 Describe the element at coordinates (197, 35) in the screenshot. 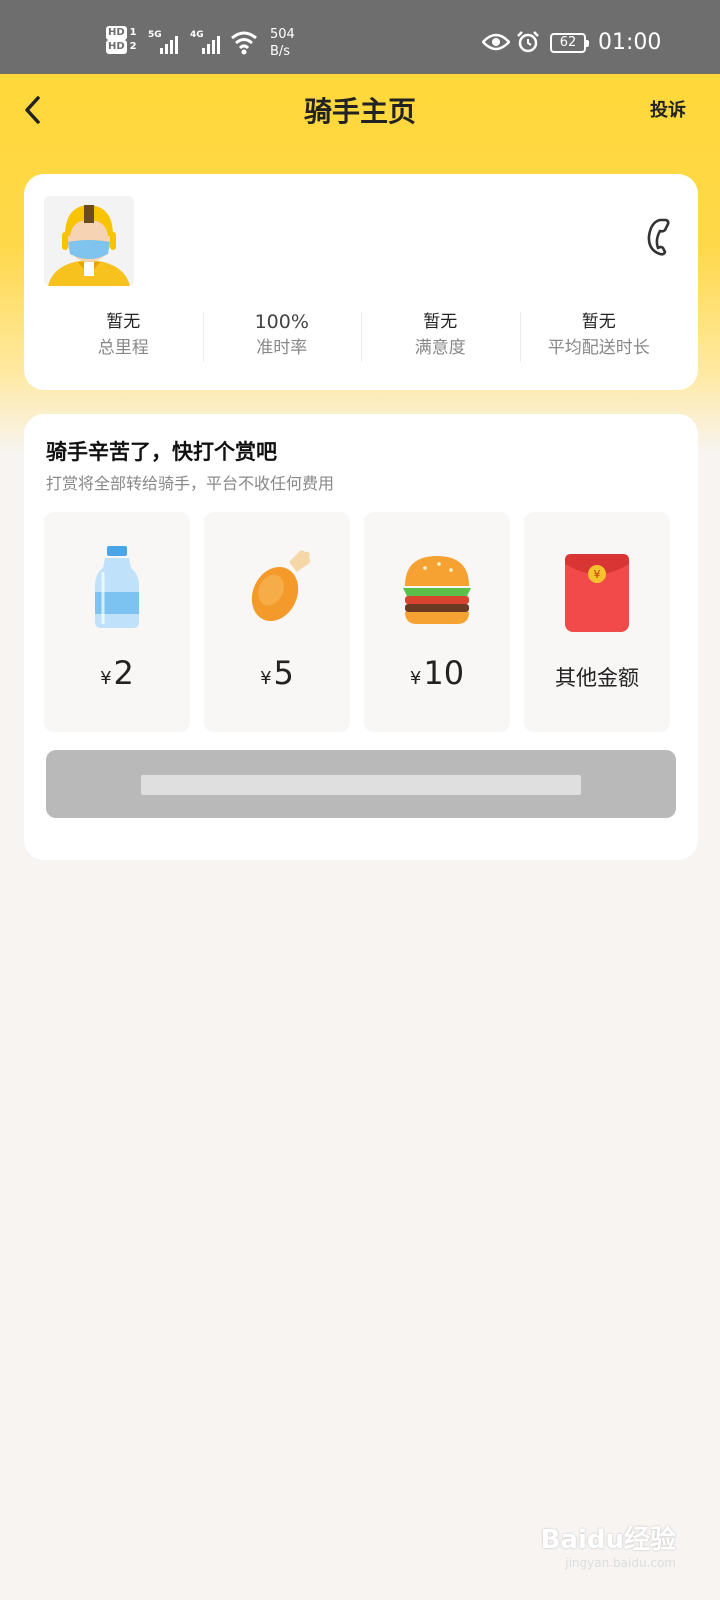

I see `network-type-2: 4G` at that location.